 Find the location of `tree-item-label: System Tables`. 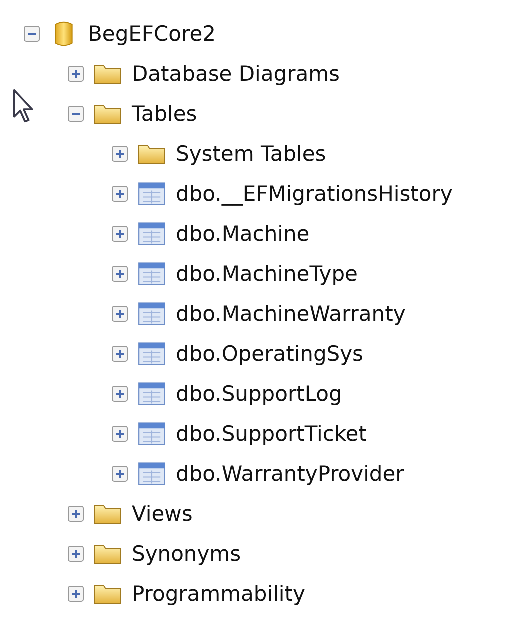

tree-item-label: System Tables is located at coordinates (251, 154).